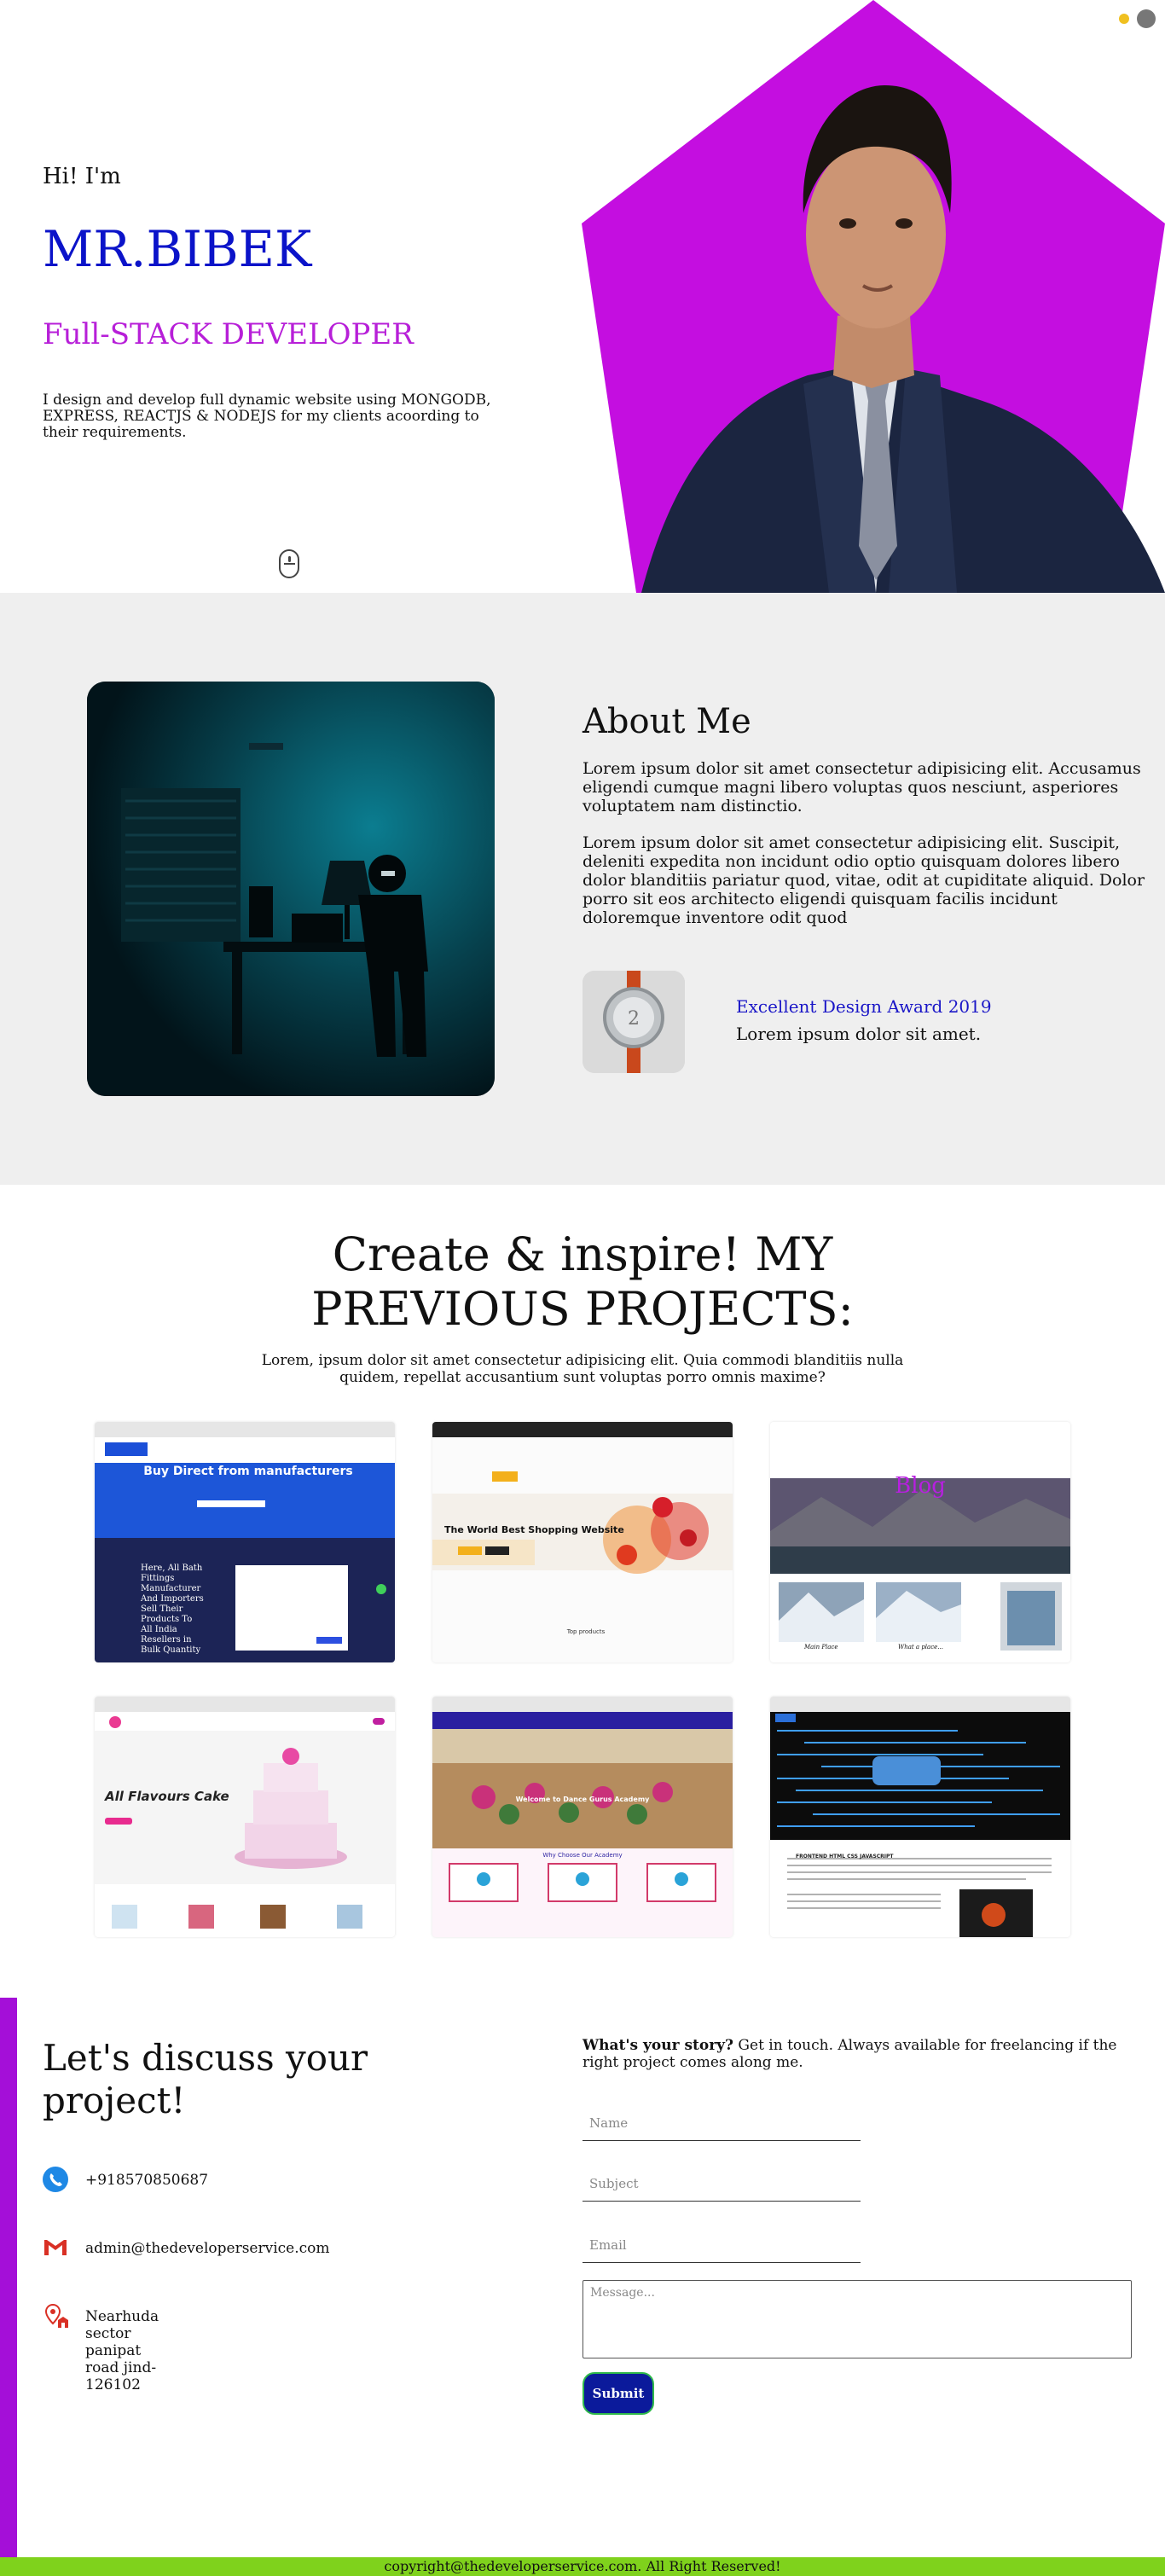 The image size is (1165, 2576). I want to click on project-headline: The World Best Shopping Website, so click(534, 1529).